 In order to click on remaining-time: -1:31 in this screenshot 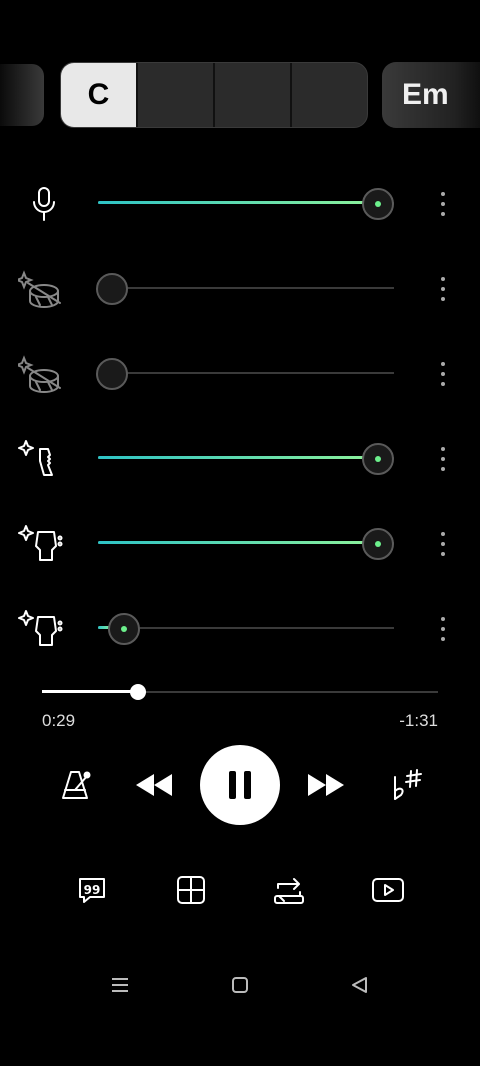, I will do `click(418, 720)`.